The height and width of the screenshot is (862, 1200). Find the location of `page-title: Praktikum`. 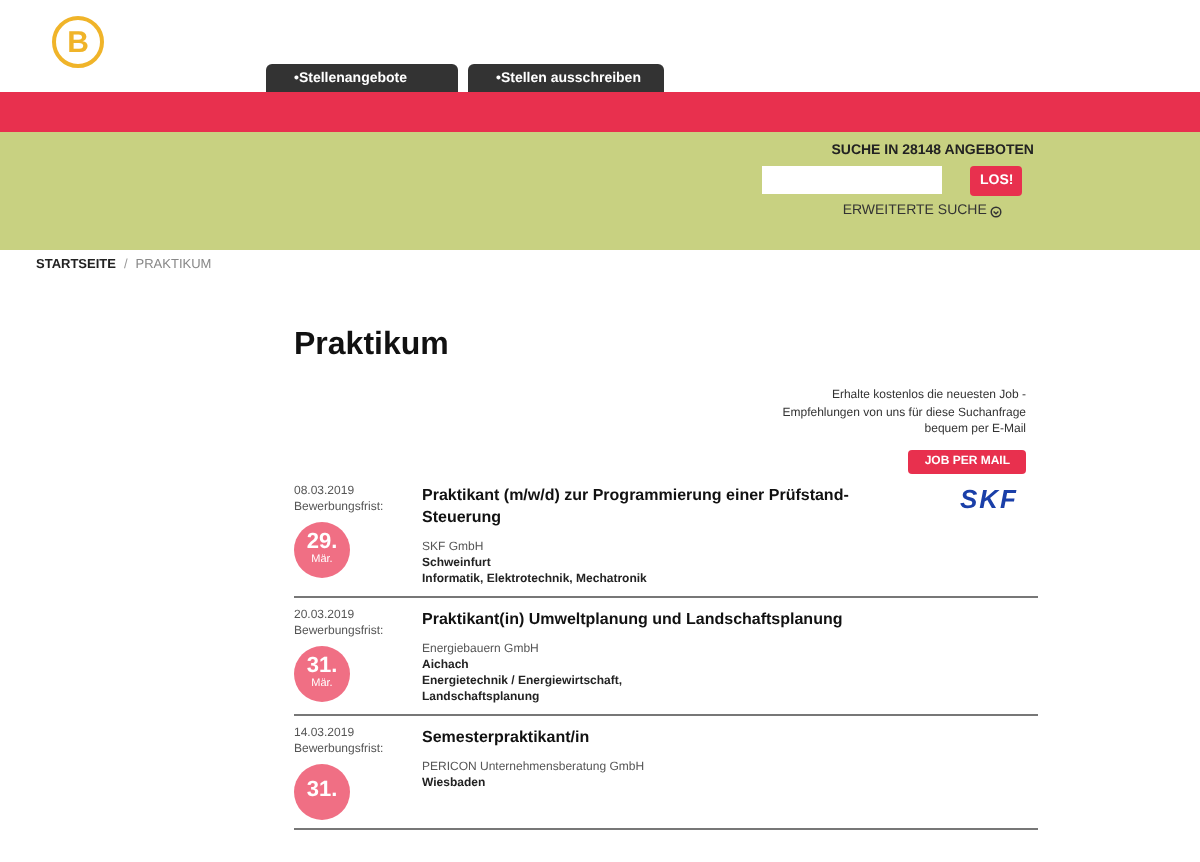

page-title: Praktikum is located at coordinates (372, 346).